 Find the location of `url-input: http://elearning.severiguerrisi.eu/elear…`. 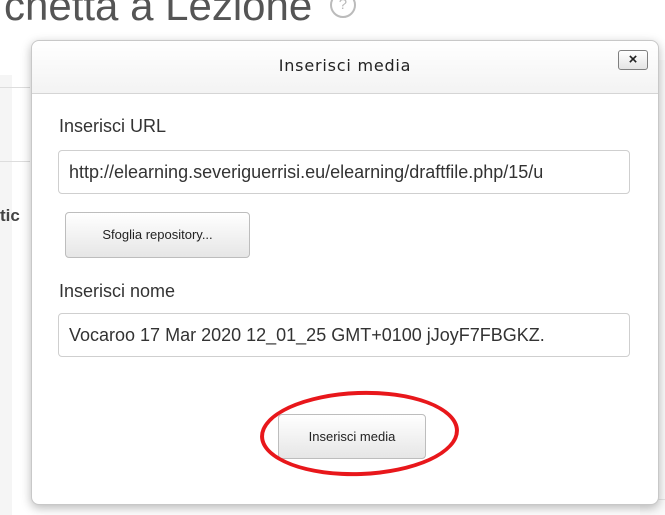

url-input: http://elearning.severiguerrisi.eu/elear… is located at coordinates (344, 172).